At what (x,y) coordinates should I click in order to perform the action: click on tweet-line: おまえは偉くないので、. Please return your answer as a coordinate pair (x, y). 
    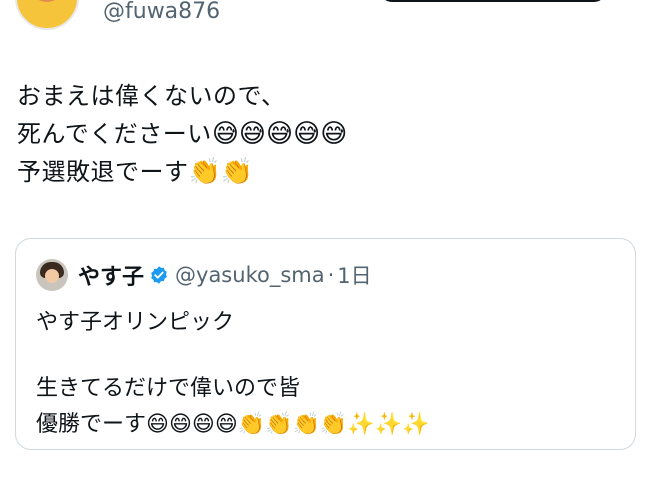
    Looking at the image, I should click on (322, 96).